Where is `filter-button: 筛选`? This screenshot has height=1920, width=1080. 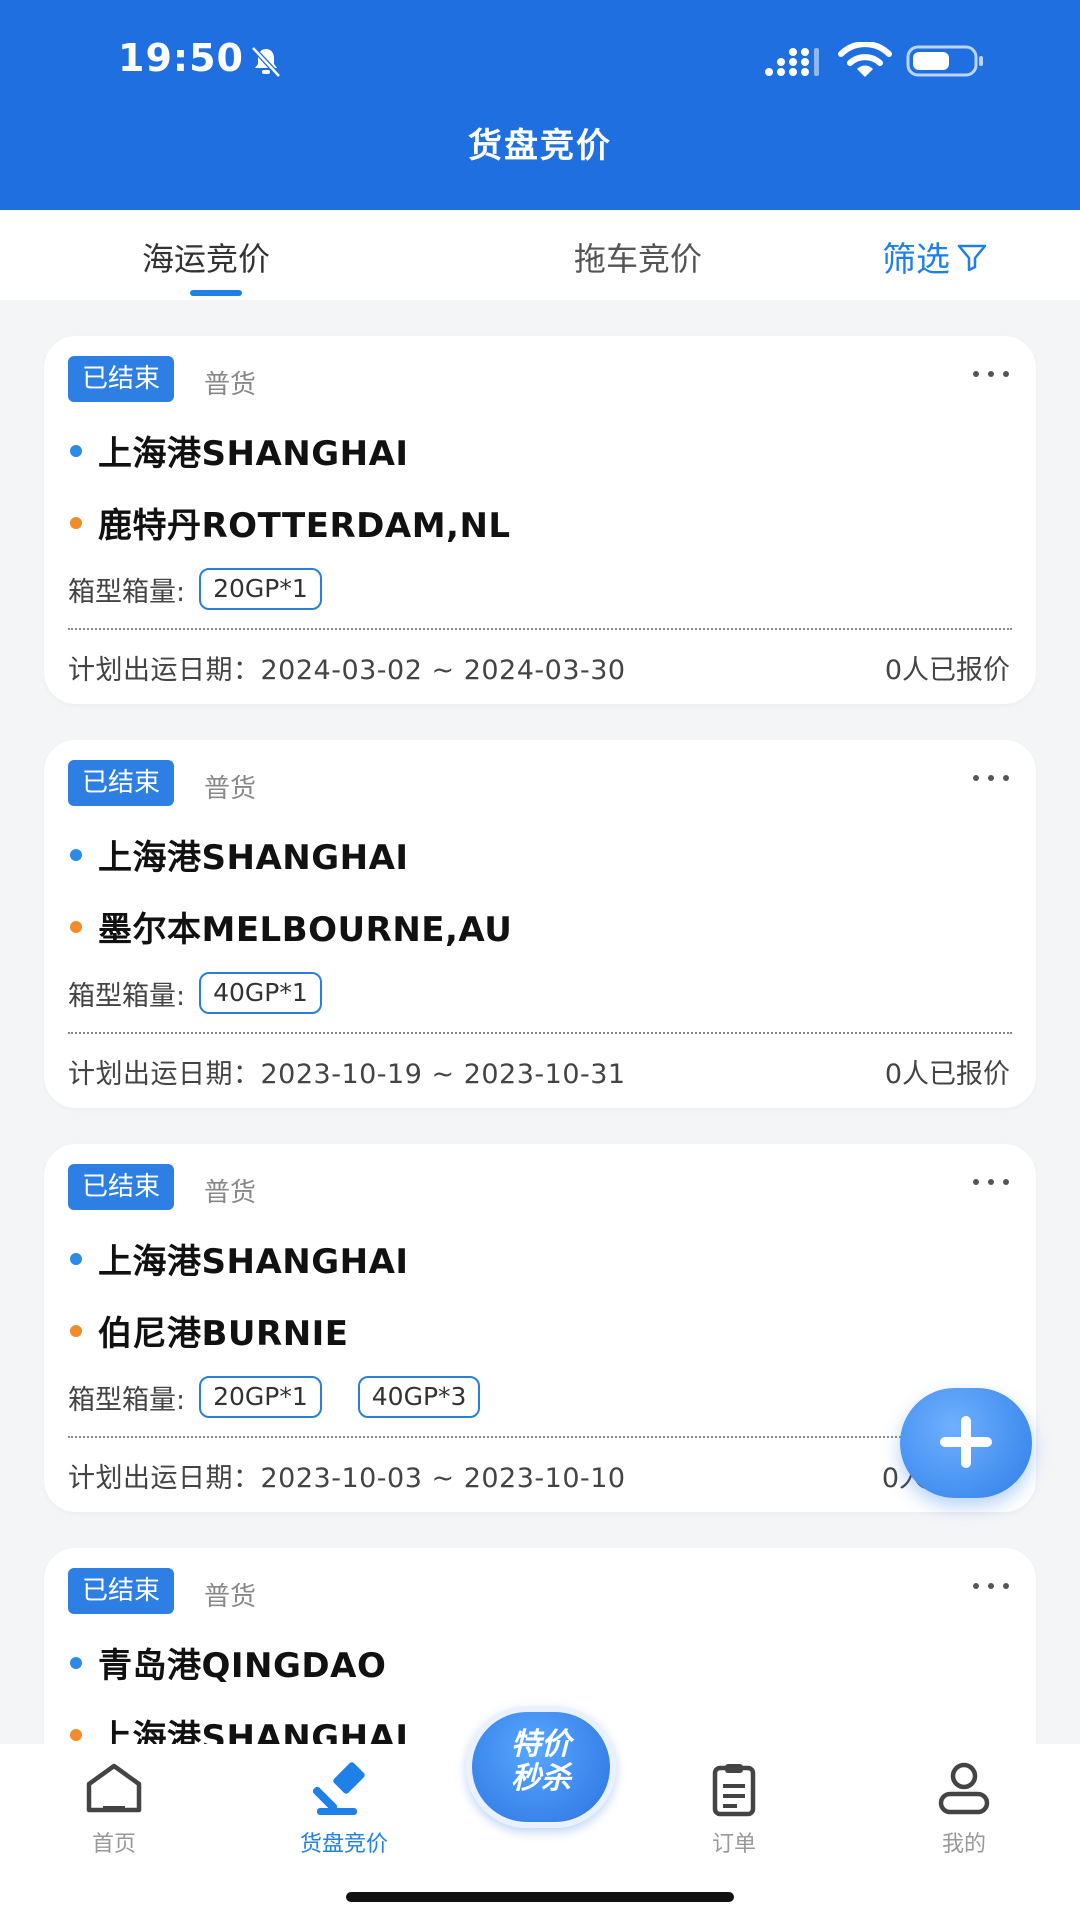 filter-button: 筛选 is located at coordinates (935, 256).